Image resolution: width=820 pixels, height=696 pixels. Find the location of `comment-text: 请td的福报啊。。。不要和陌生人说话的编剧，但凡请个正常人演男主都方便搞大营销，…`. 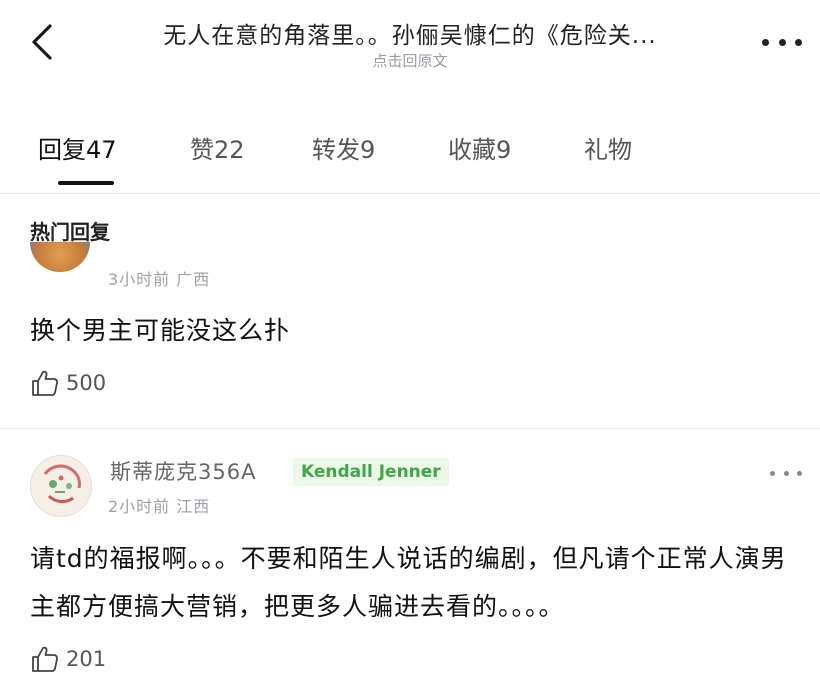

comment-text: 请td的福报啊。。。不要和陌生人说话的编剧，但凡请个正常人演男主都方便搞大营销，… is located at coordinates (408, 582).